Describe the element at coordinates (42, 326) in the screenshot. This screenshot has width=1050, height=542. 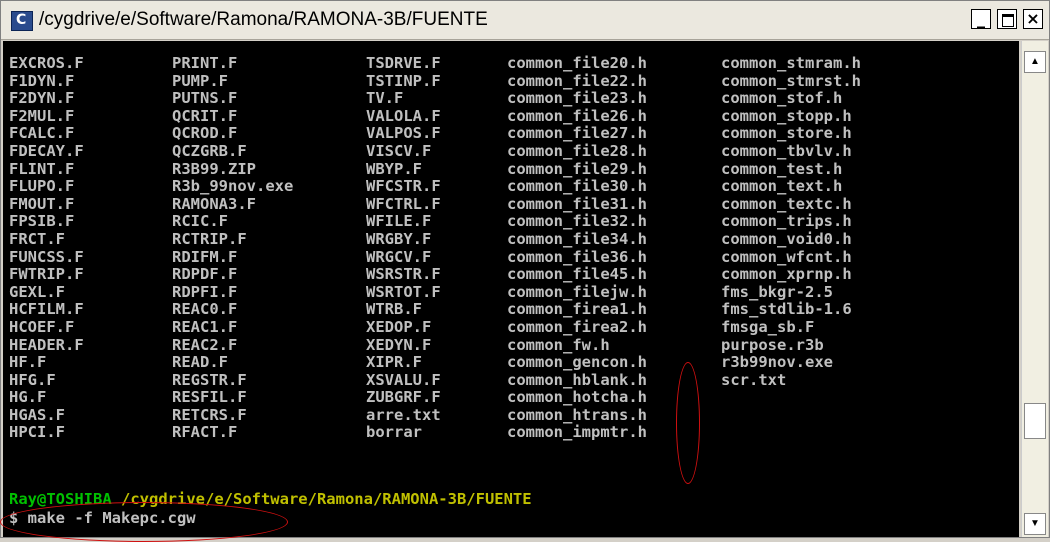
I see `file-entry: HCOEF.F` at that location.